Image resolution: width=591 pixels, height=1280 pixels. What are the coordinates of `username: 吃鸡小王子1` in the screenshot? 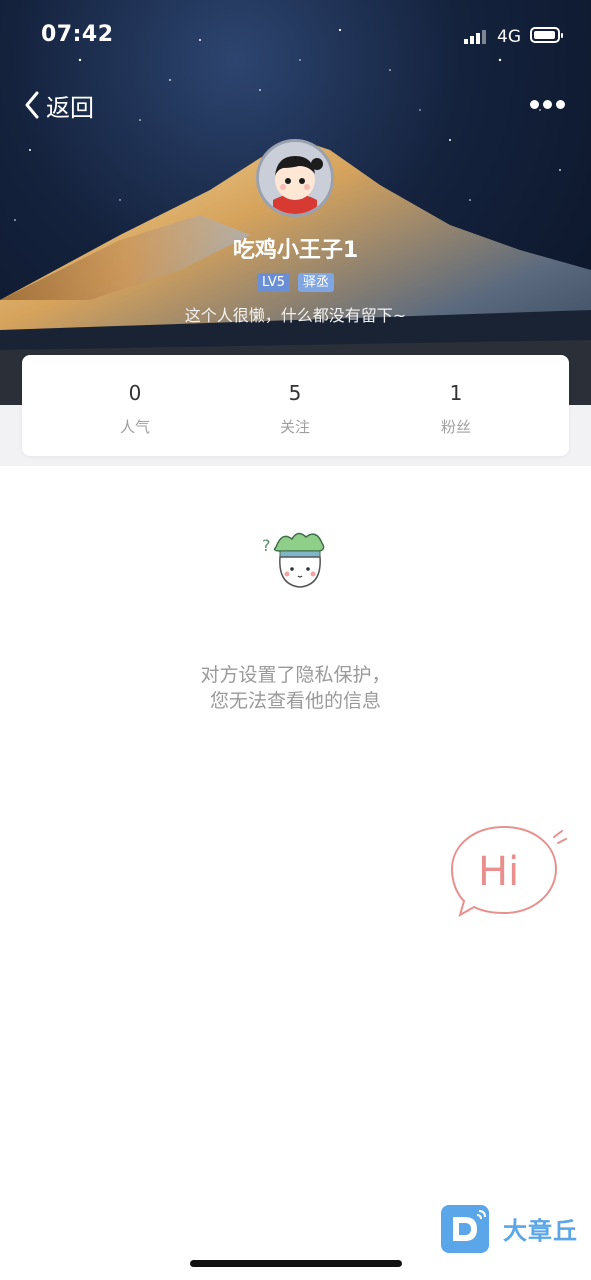 It's located at (295, 250).